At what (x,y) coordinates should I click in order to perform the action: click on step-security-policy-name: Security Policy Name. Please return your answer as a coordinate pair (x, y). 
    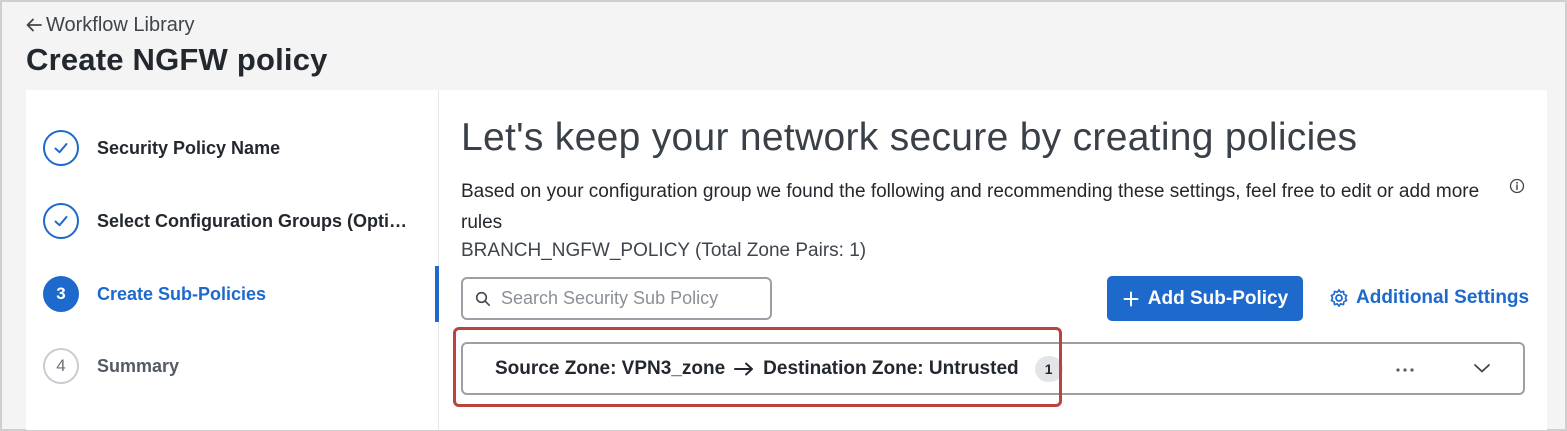
    Looking at the image, I should click on (238, 148).